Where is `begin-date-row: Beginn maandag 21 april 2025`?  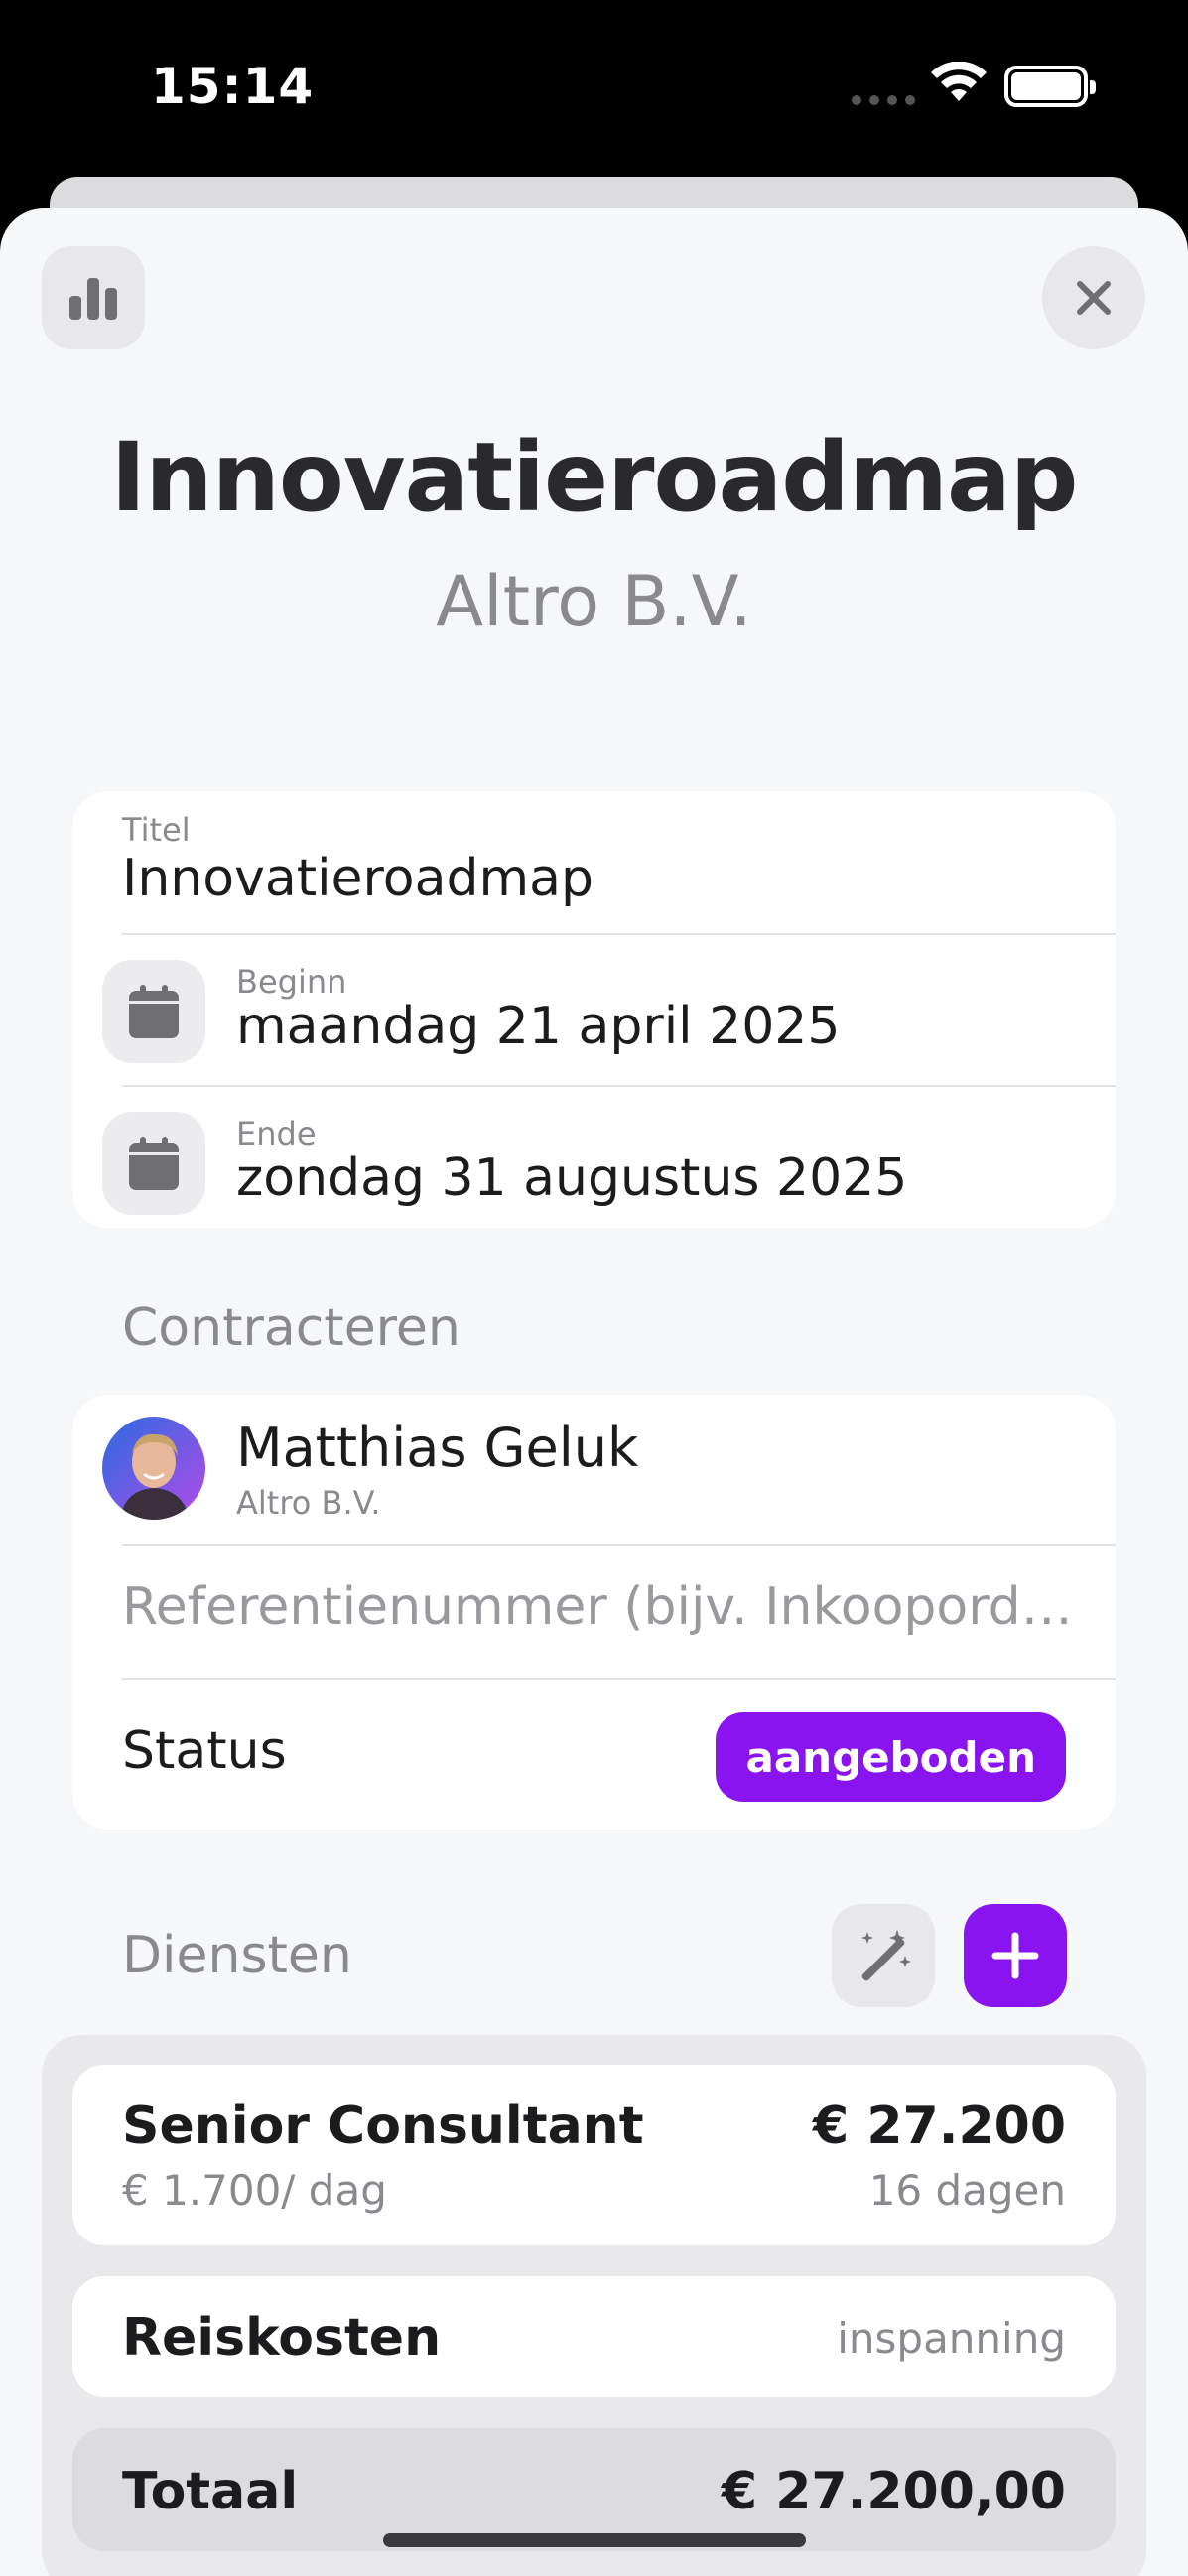
begin-date-row: Beginn maandag 21 april 2025 is located at coordinates (594, 1011).